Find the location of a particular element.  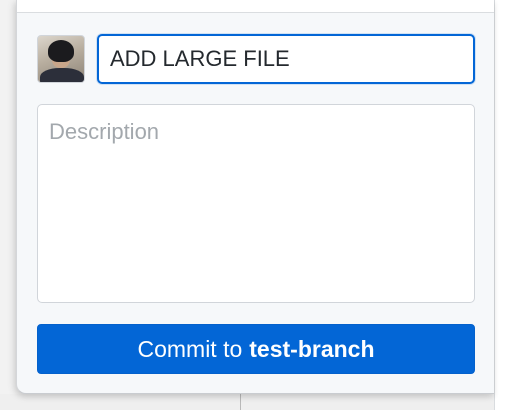

commit-button: Commit to test-branch is located at coordinates (256, 349).